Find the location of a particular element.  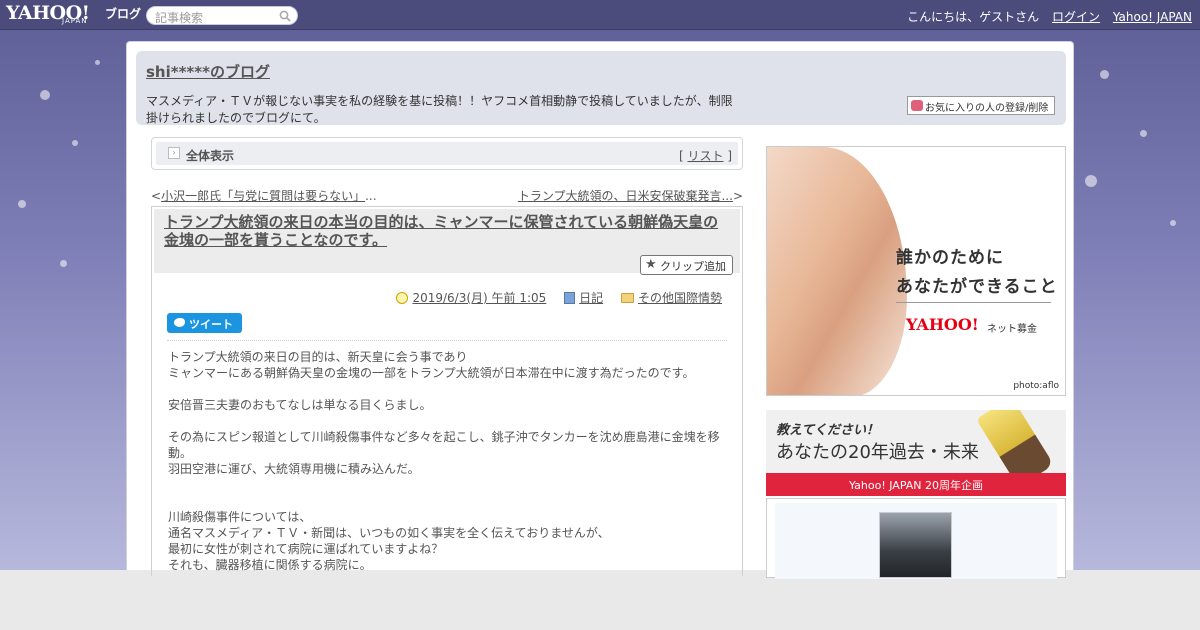

handshake-image is located at coordinates (837, 271).